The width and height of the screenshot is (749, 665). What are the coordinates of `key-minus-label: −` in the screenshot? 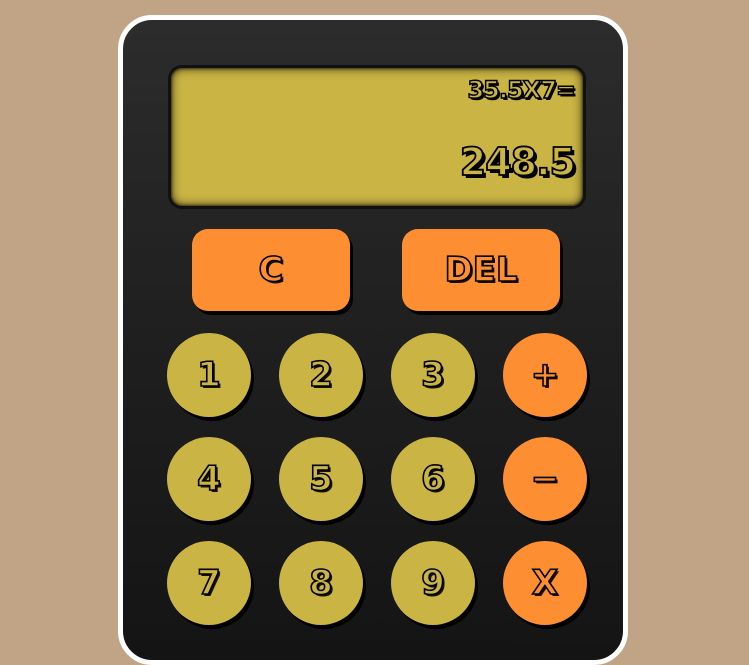 It's located at (545, 479).